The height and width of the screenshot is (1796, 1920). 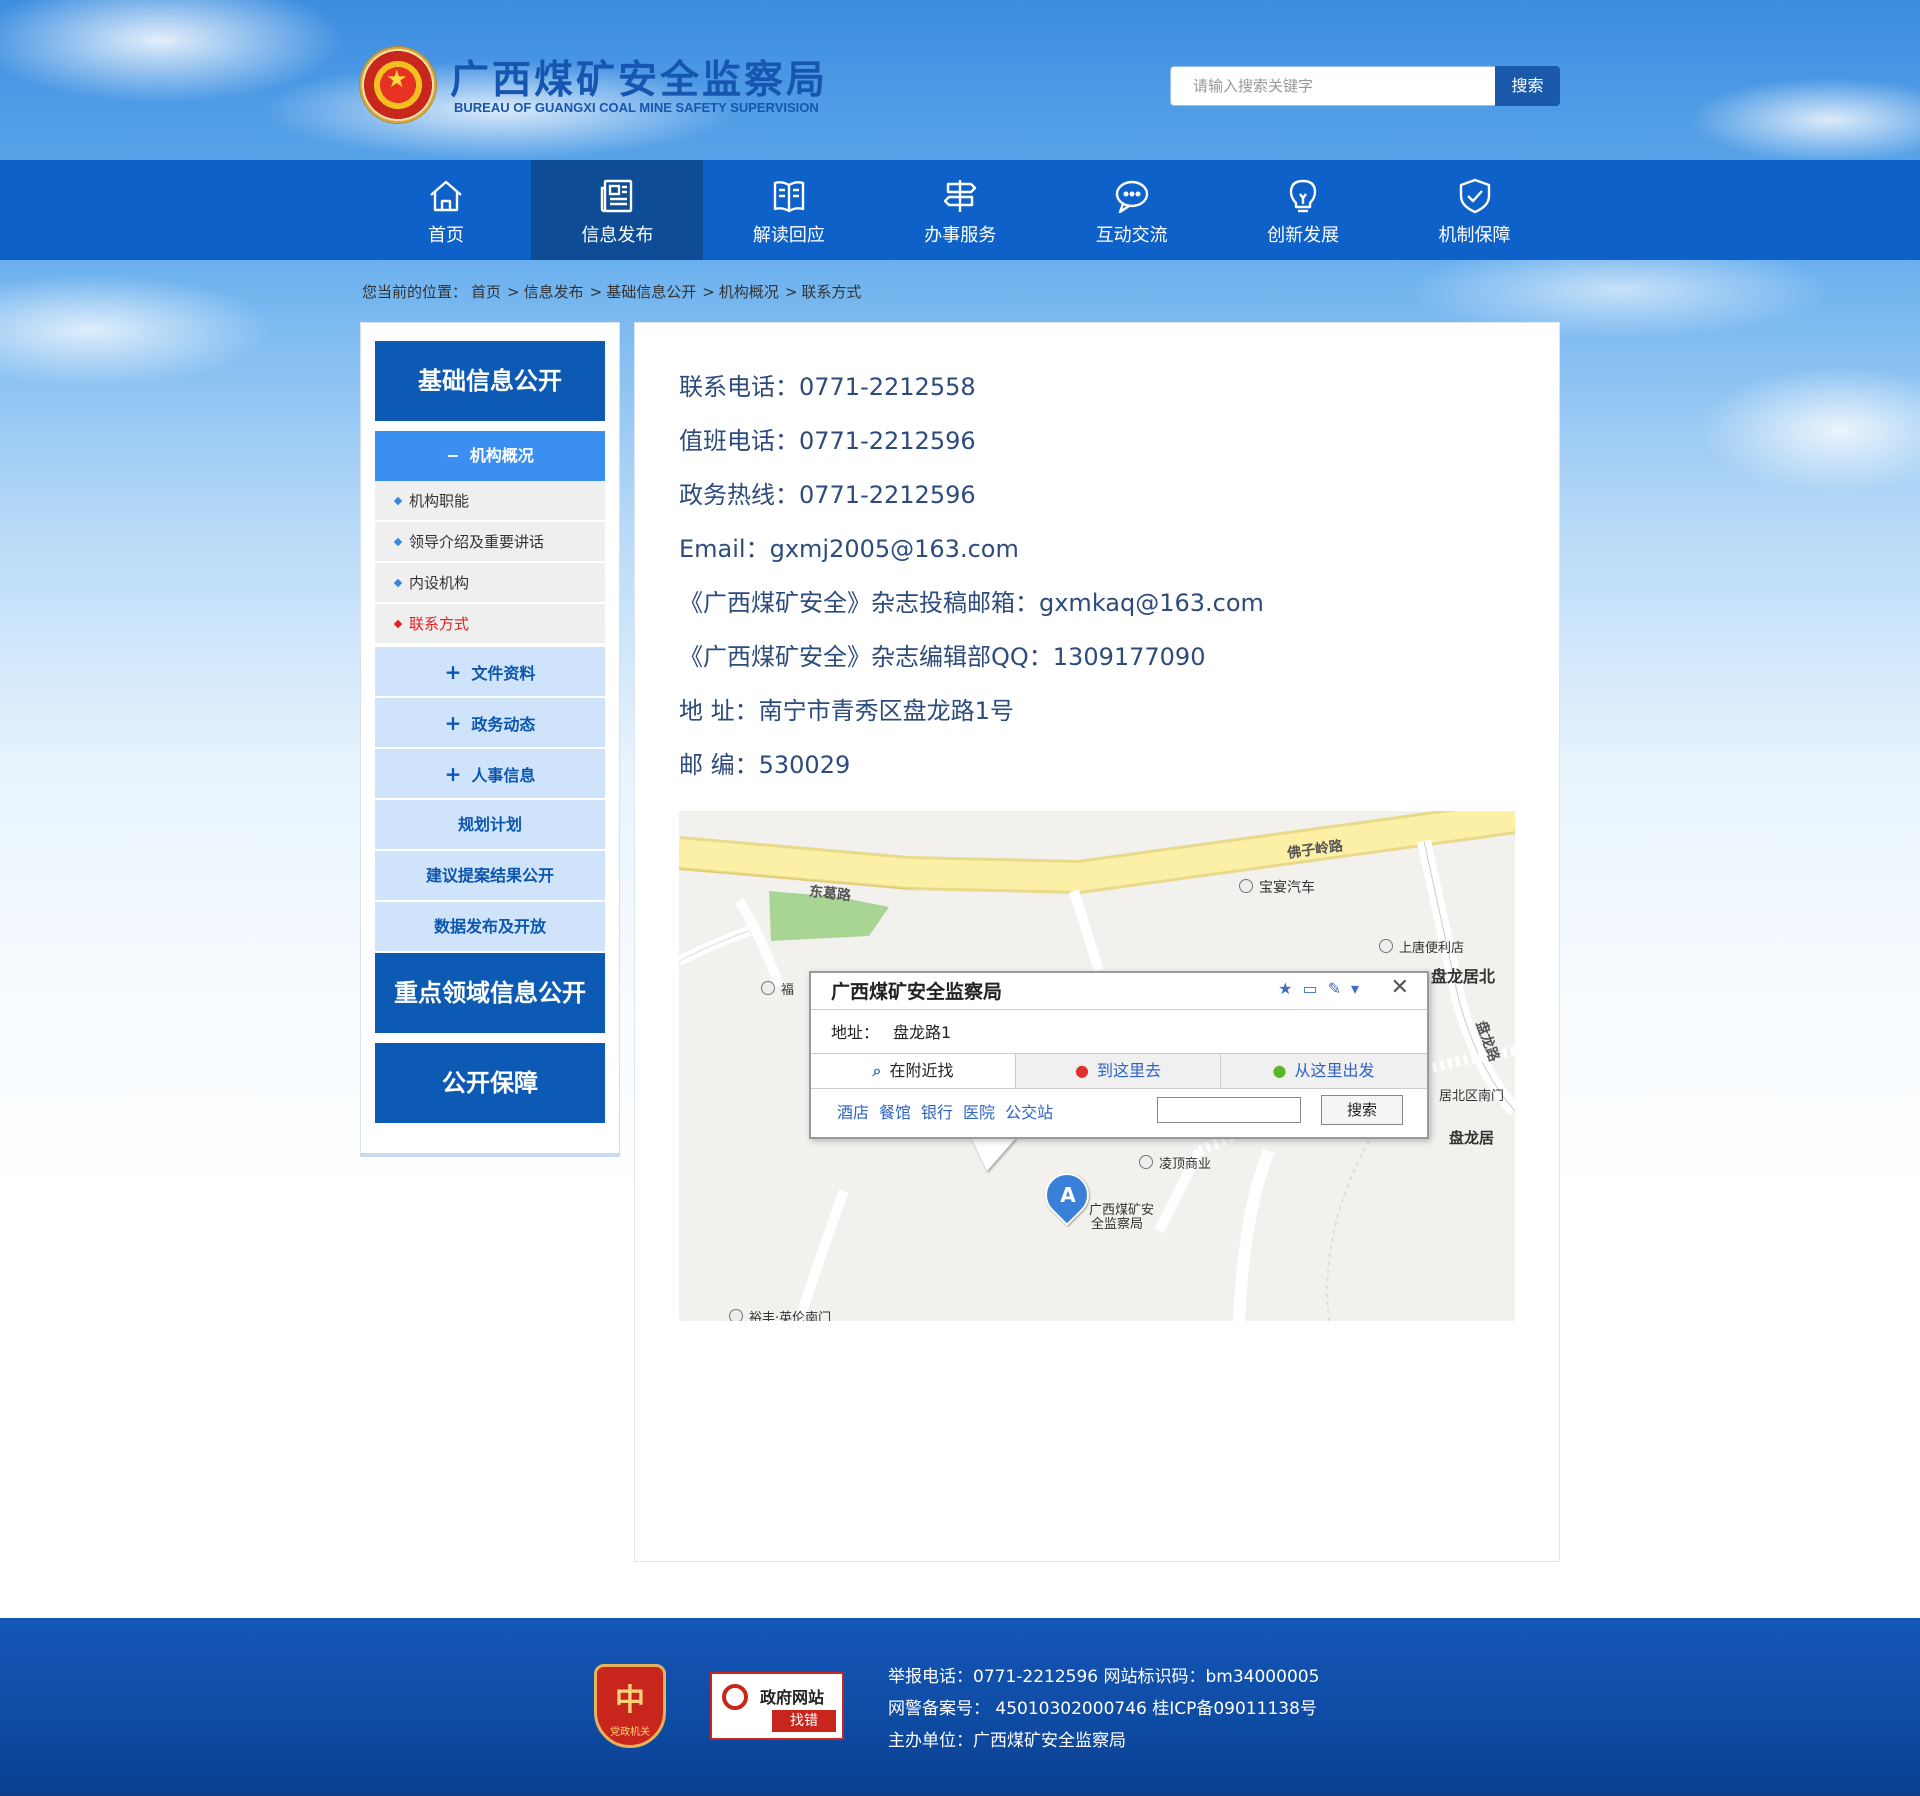 I want to click on map-poi: 福, so click(x=777, y=988).